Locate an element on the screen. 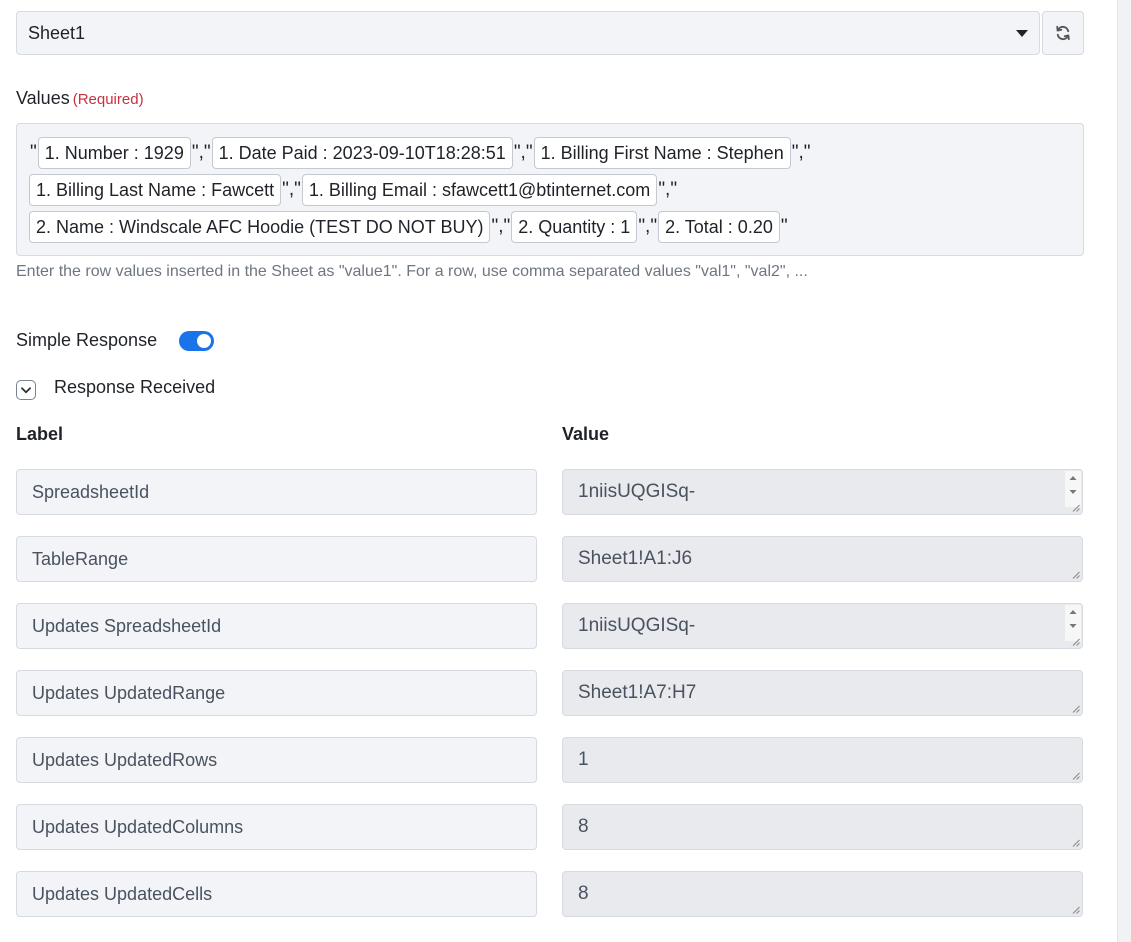 Image resolution: width=1131 pixels, height=942 pixels. sheet-select-value: Sheet1 is located at coordinates (57, 32).